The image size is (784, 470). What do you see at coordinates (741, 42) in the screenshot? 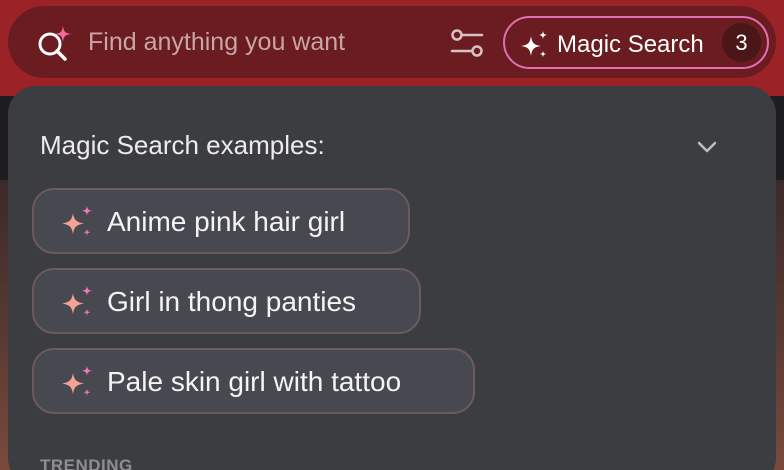
I see `magic-search-count-badge: 3` at bounding box center [741, 42].